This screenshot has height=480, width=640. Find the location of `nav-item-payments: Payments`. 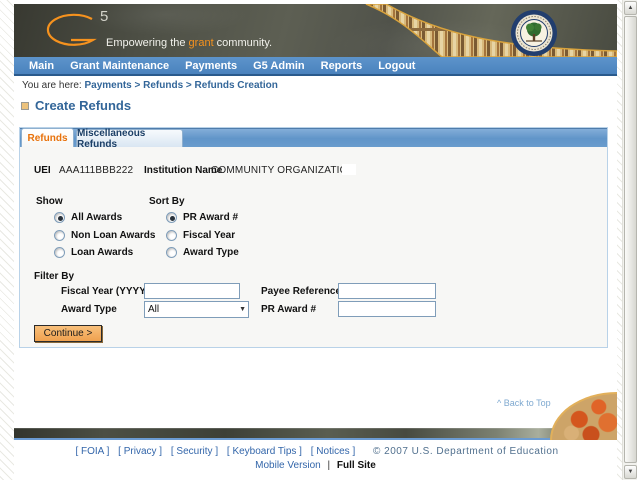

nav-item-payments: Payments is located at coordinates (211, 66).